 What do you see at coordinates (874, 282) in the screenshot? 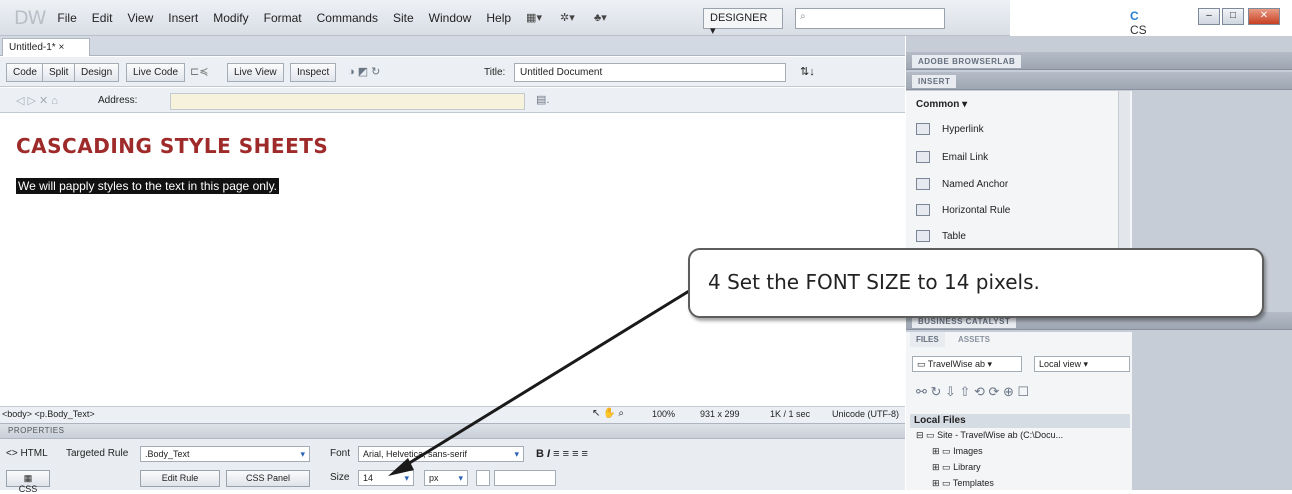
I see `callout-text: 4 Set the FONT SIZE to 14 pixels.` at bounding box center [874, 282].